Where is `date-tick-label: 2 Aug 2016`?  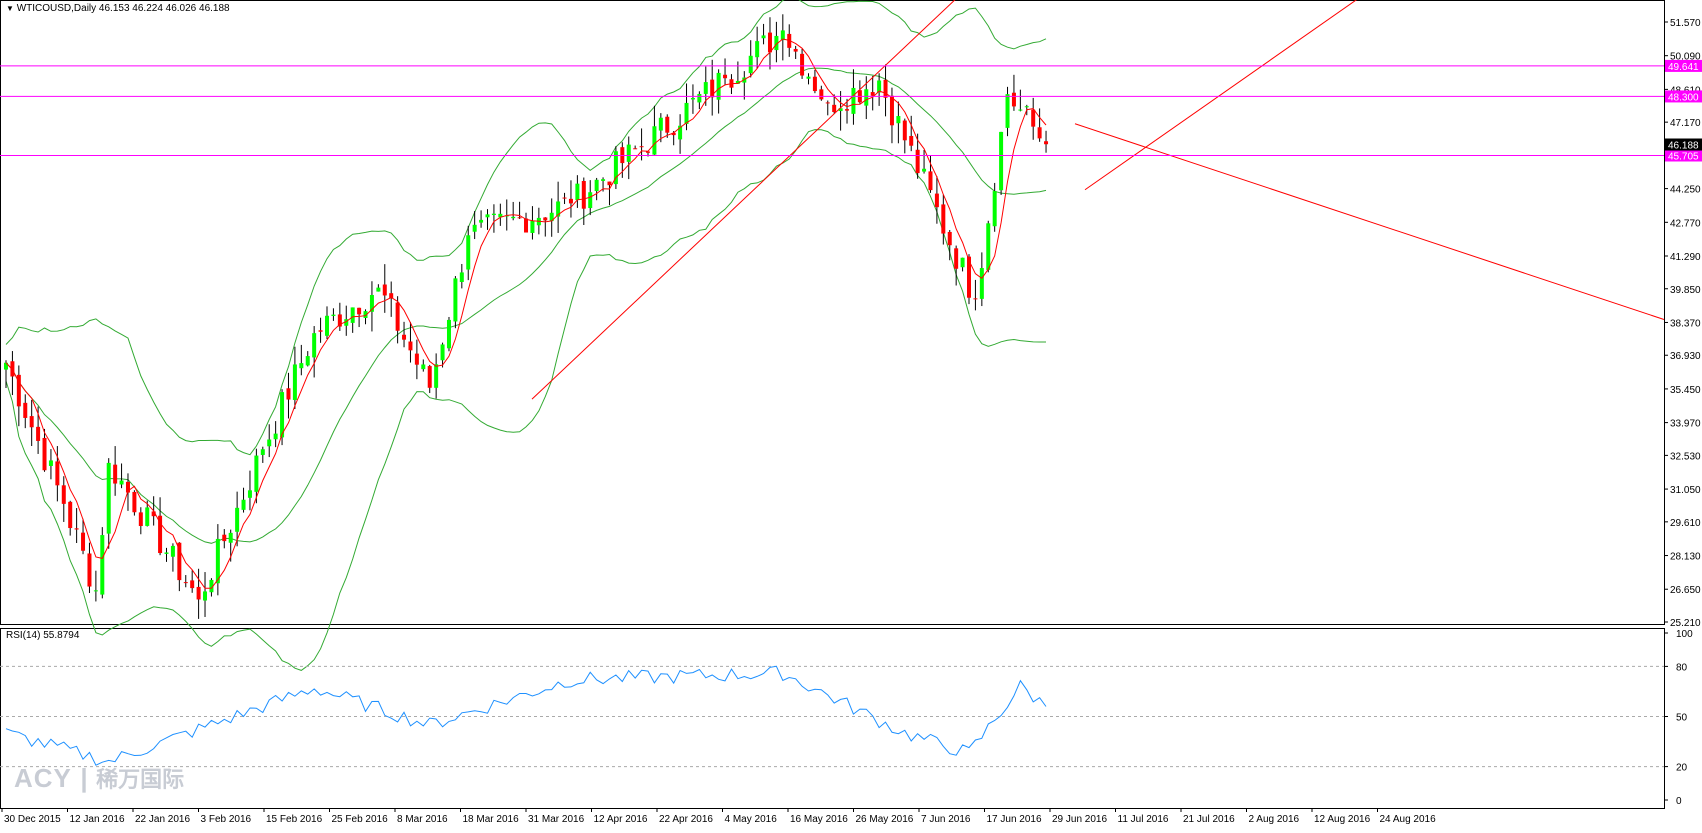
date-tick-label: 2 Aug 2016 is located at coordinates (1274, 819).